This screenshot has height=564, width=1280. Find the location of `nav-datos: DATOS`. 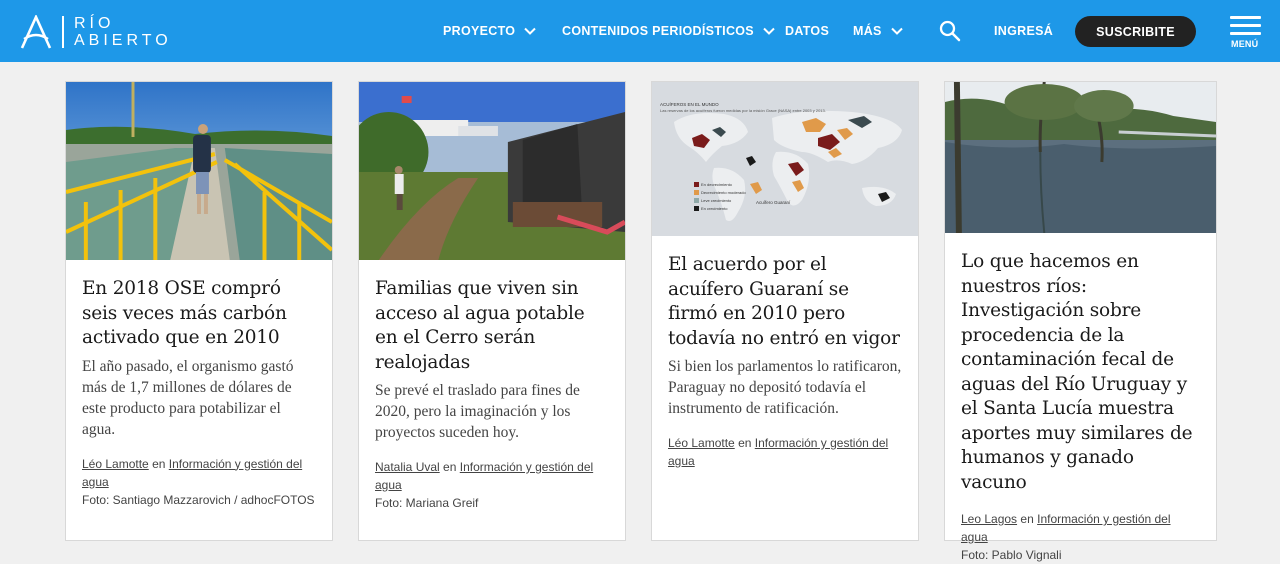

nav-datos: DATOS is located at coordinates (807, 31).